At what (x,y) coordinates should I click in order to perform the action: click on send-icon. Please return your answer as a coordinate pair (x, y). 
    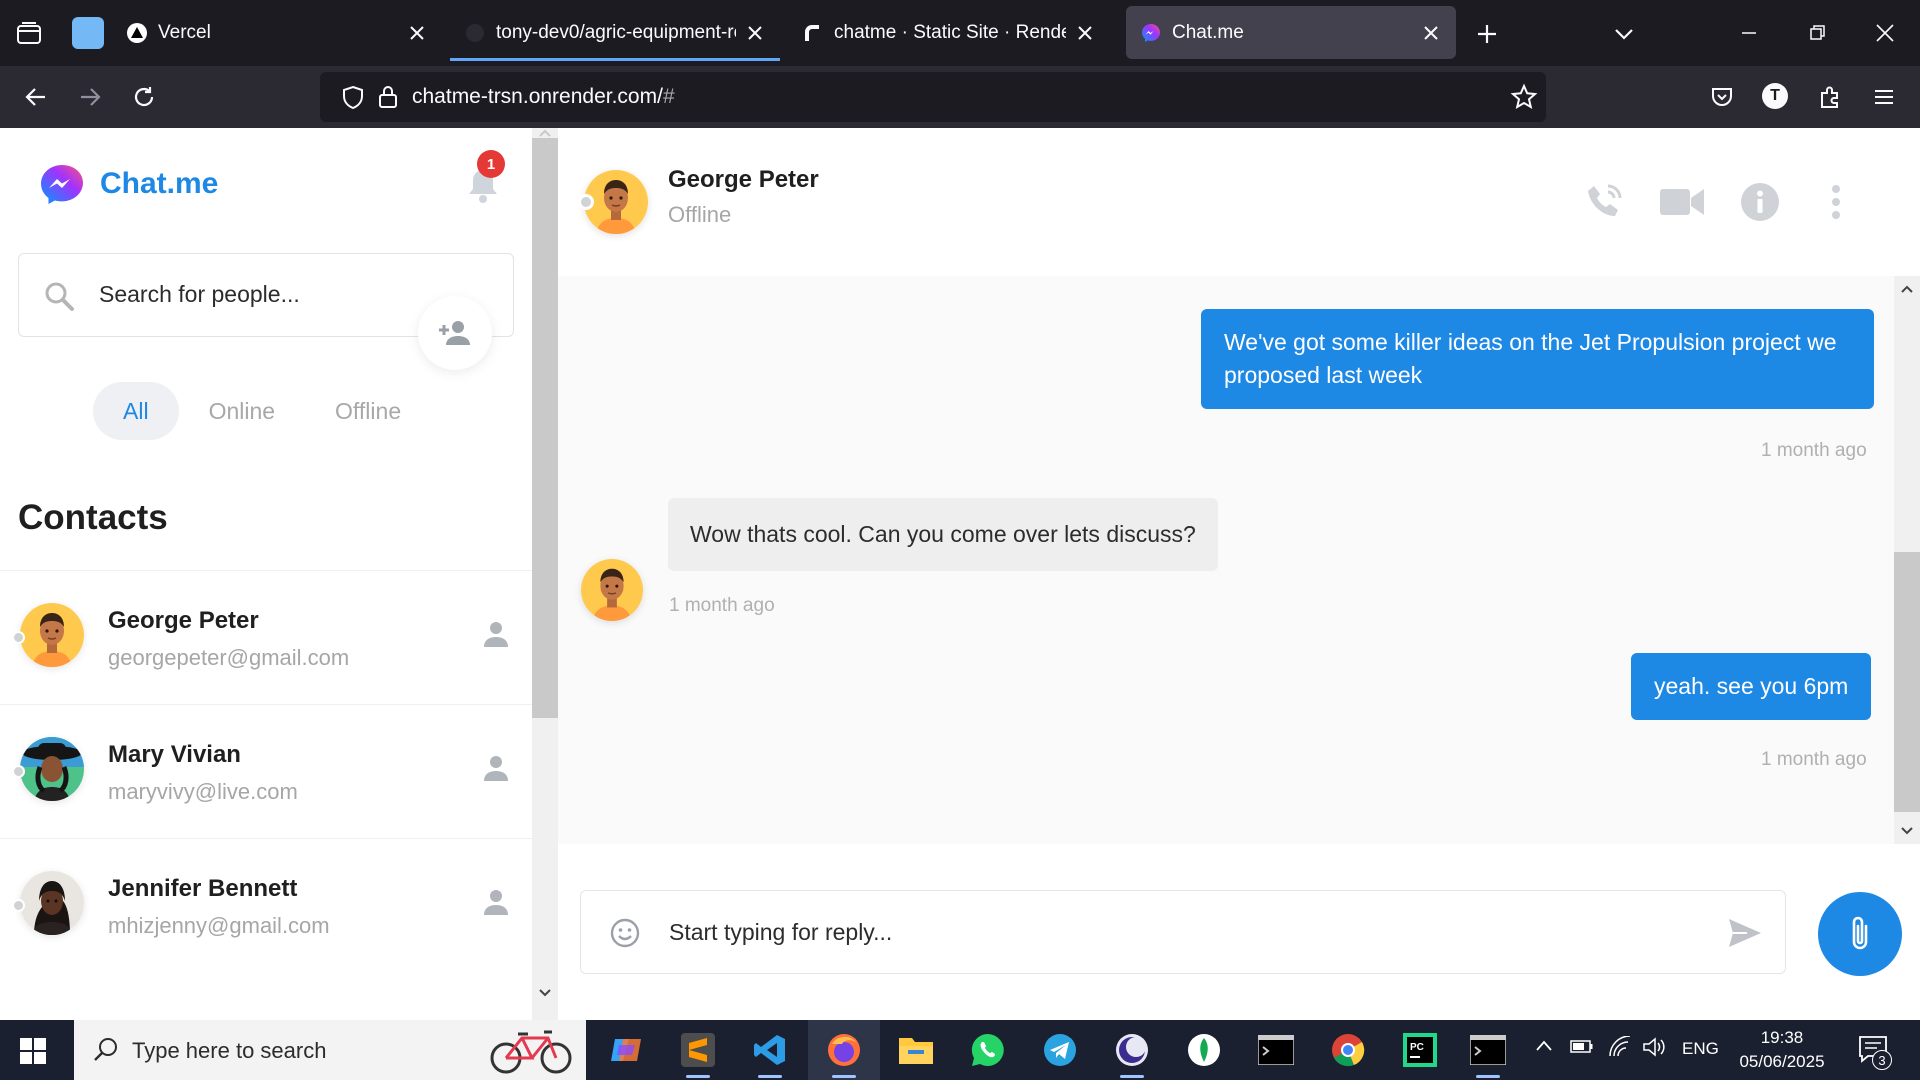
    Looking at the image, I should click on (1745, 933).